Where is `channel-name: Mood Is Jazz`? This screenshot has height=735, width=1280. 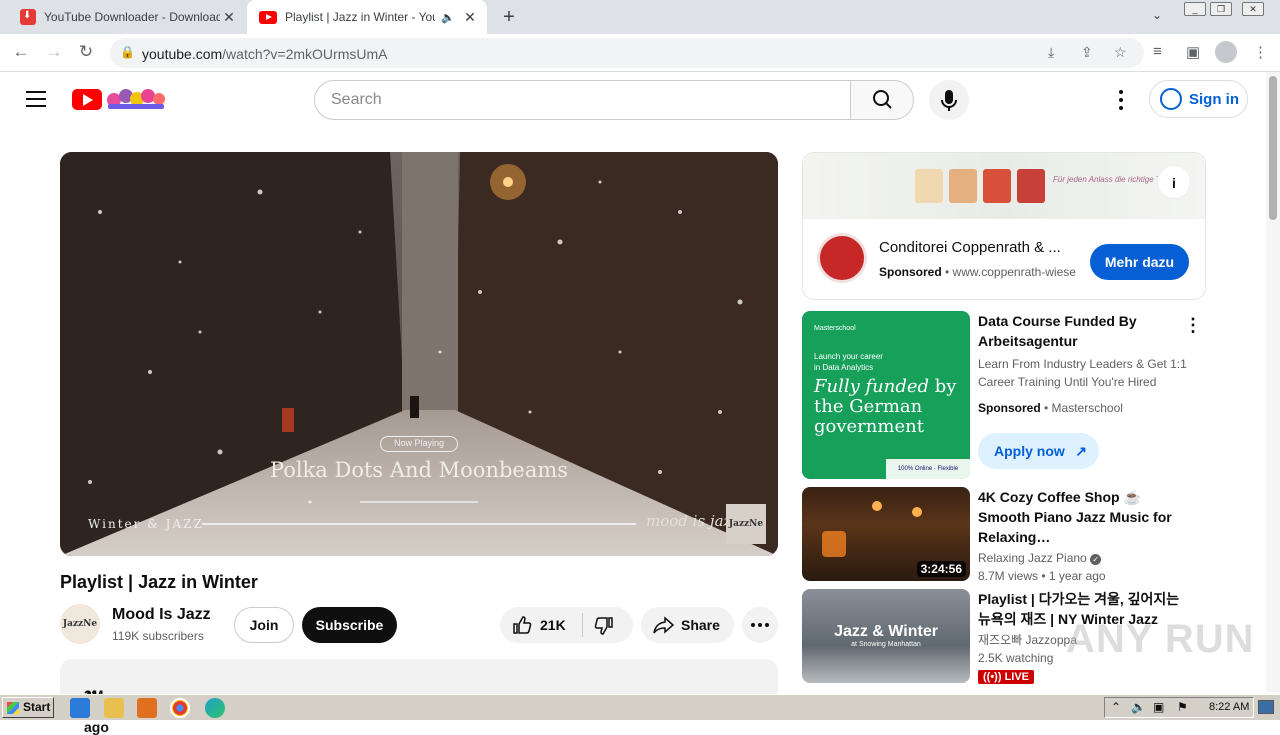
channel-name: Mood Is Jazz is located at coordinates (161, 615).